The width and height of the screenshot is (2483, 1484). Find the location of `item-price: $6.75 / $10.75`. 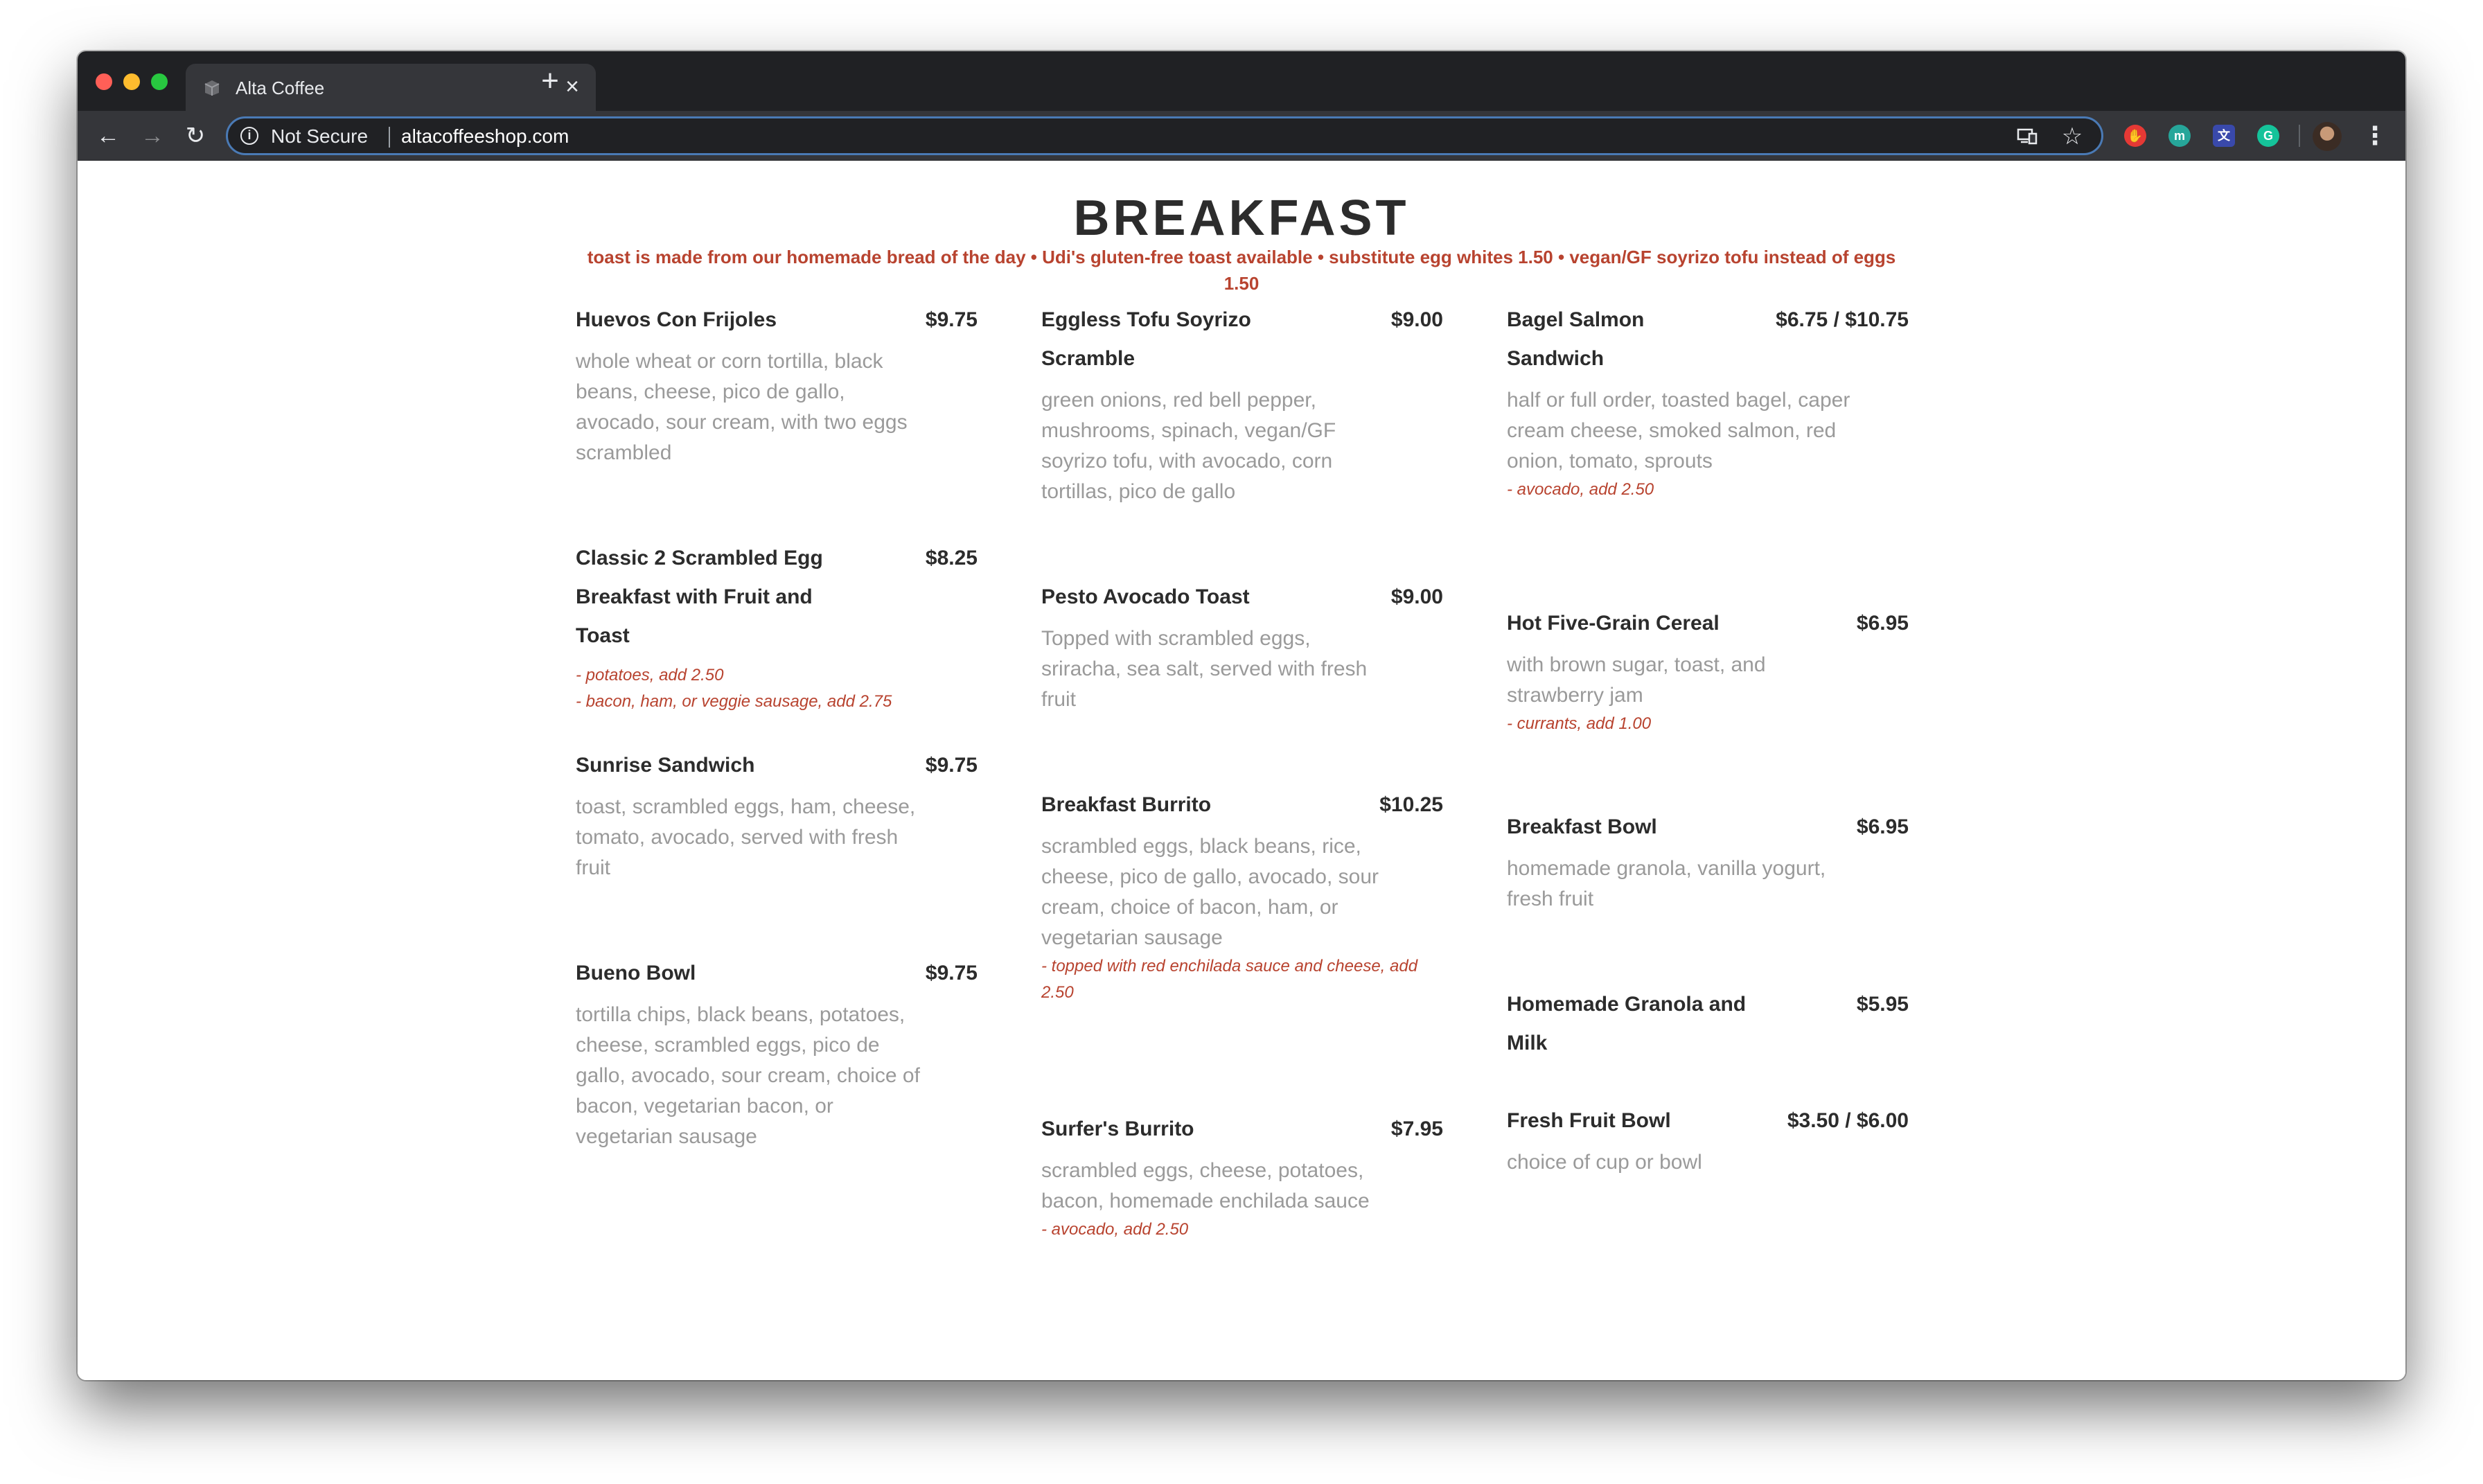

item-price: $6.75 / $10.75 is located at coordinates (1842, 319).